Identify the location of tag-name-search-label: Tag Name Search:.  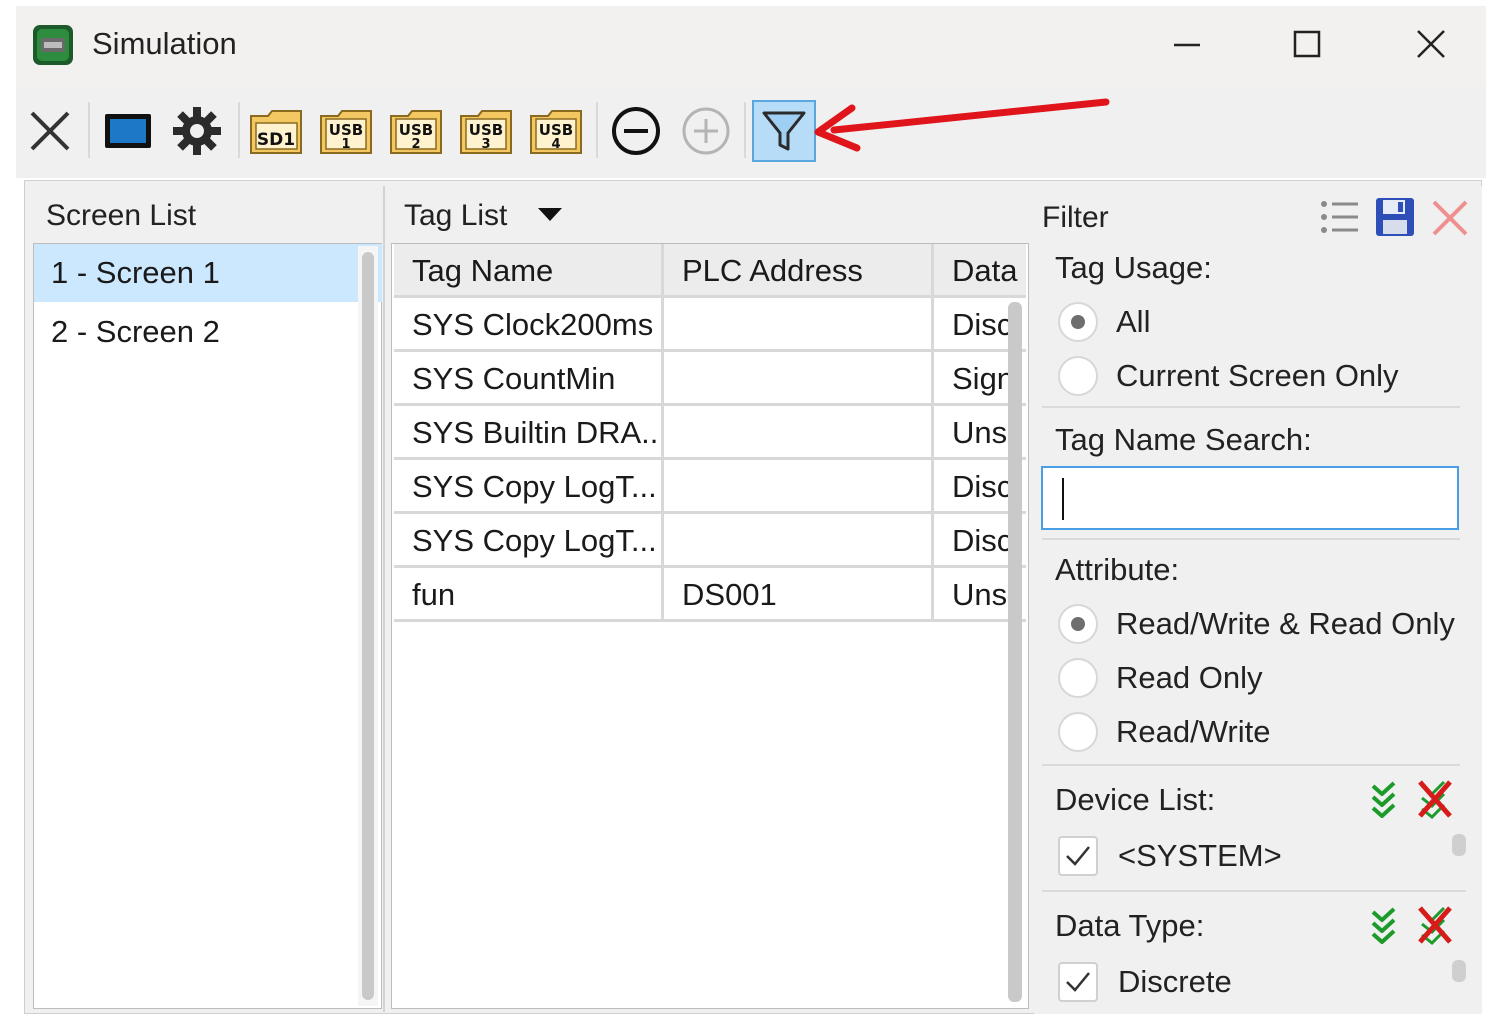
(1183, 439).